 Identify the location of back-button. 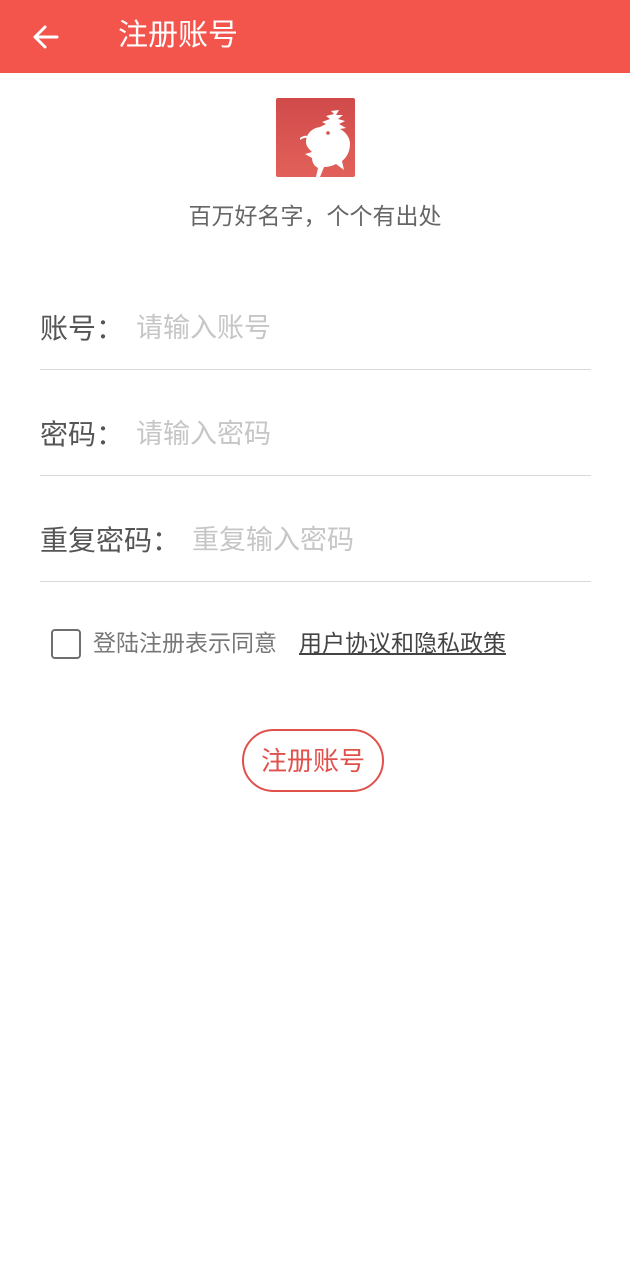
(46, 37).